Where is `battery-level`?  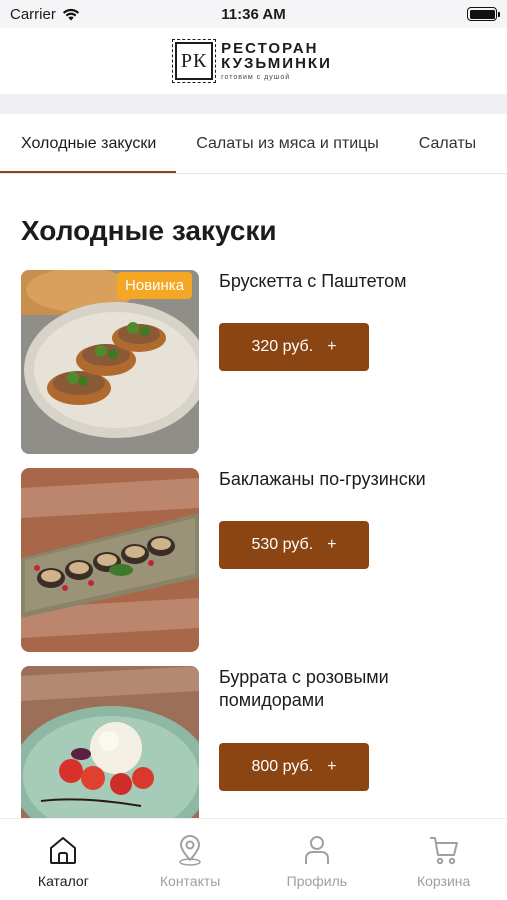
battery-level is located at coordinates (482, 14).